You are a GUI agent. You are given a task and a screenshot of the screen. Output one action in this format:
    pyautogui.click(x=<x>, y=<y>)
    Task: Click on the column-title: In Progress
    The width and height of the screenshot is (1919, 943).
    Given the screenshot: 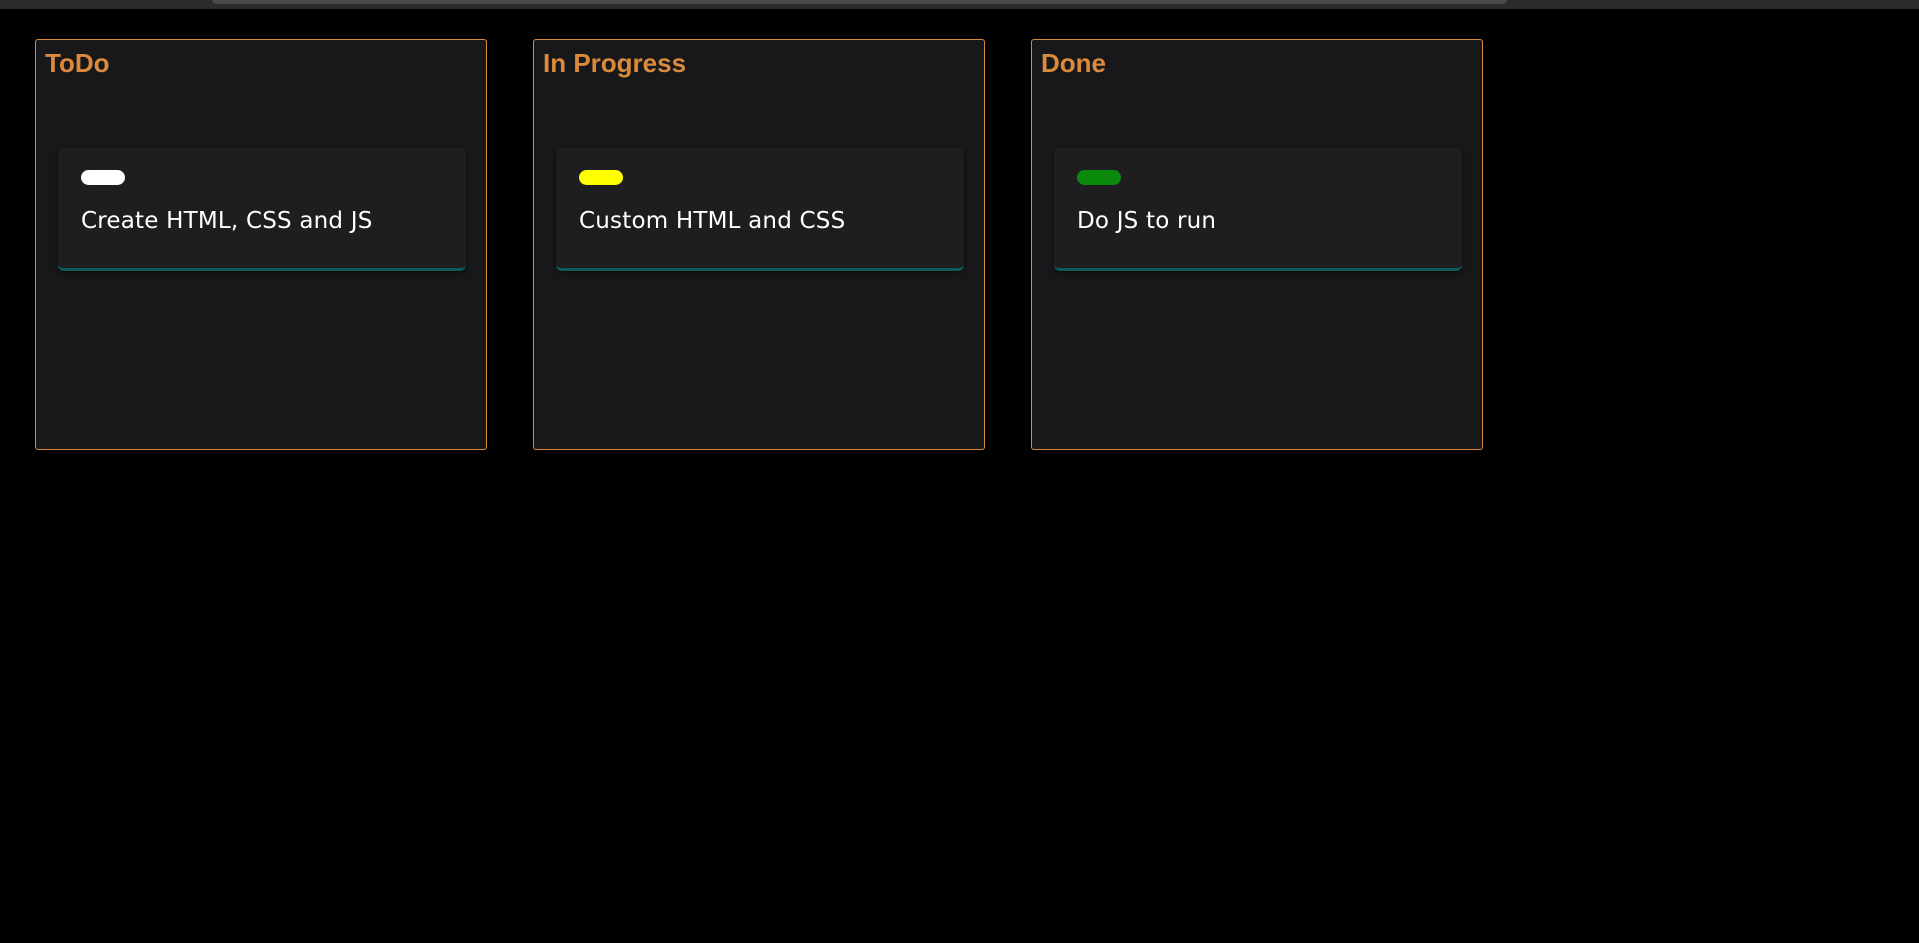 What is the action you would take?
    pyautogui.click(x=615, y=63)
    